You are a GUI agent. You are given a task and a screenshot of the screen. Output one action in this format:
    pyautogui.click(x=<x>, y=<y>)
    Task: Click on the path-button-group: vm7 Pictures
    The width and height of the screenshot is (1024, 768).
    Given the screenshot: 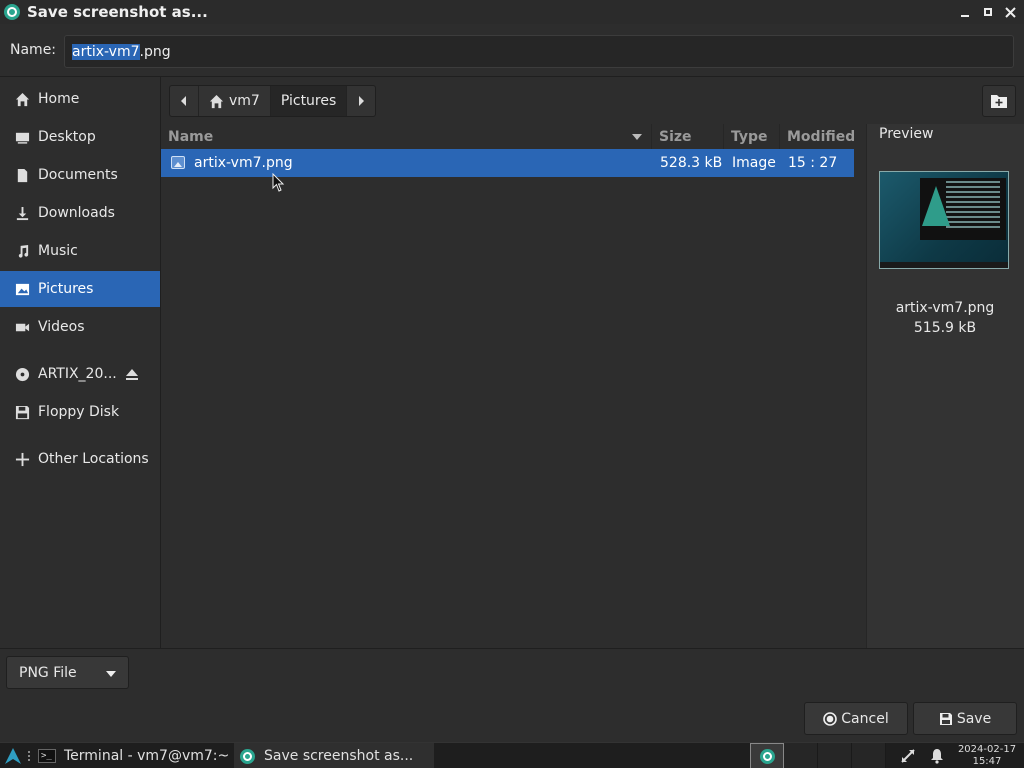 What is the action you would take?
    pyautogui.click(x=273, y=101)
    